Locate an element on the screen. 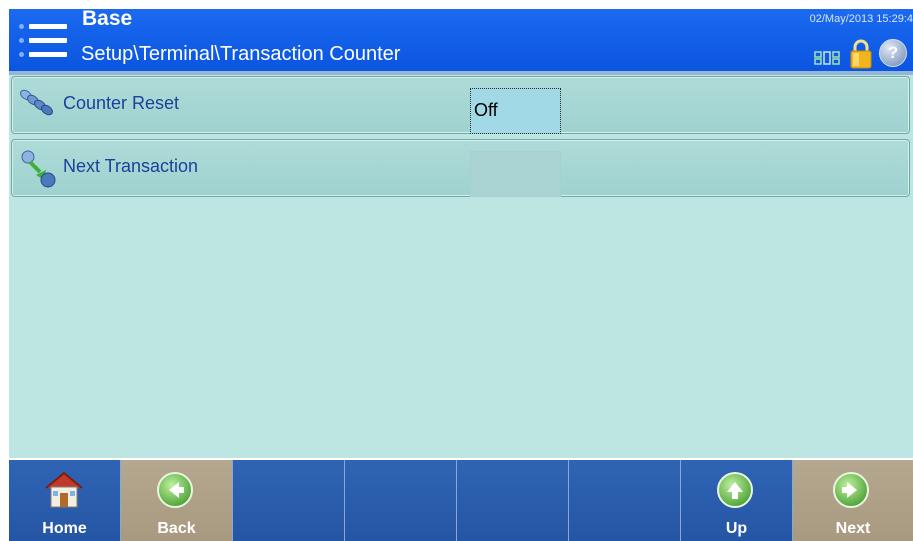 The width and height of the screenshot is (913, 541). next-transaction-label: Next Transaction is located at coordinates (131, 166).